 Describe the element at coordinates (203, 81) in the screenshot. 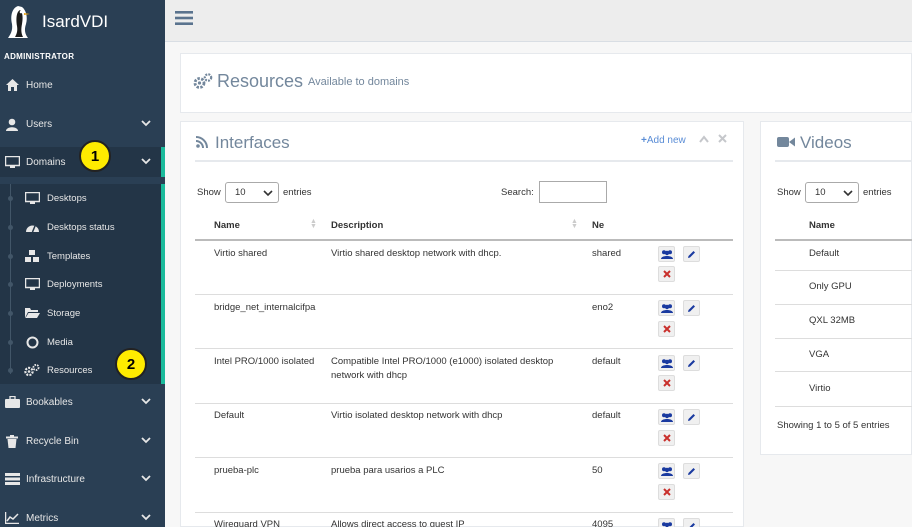

I see `cogs-icon` at that location.